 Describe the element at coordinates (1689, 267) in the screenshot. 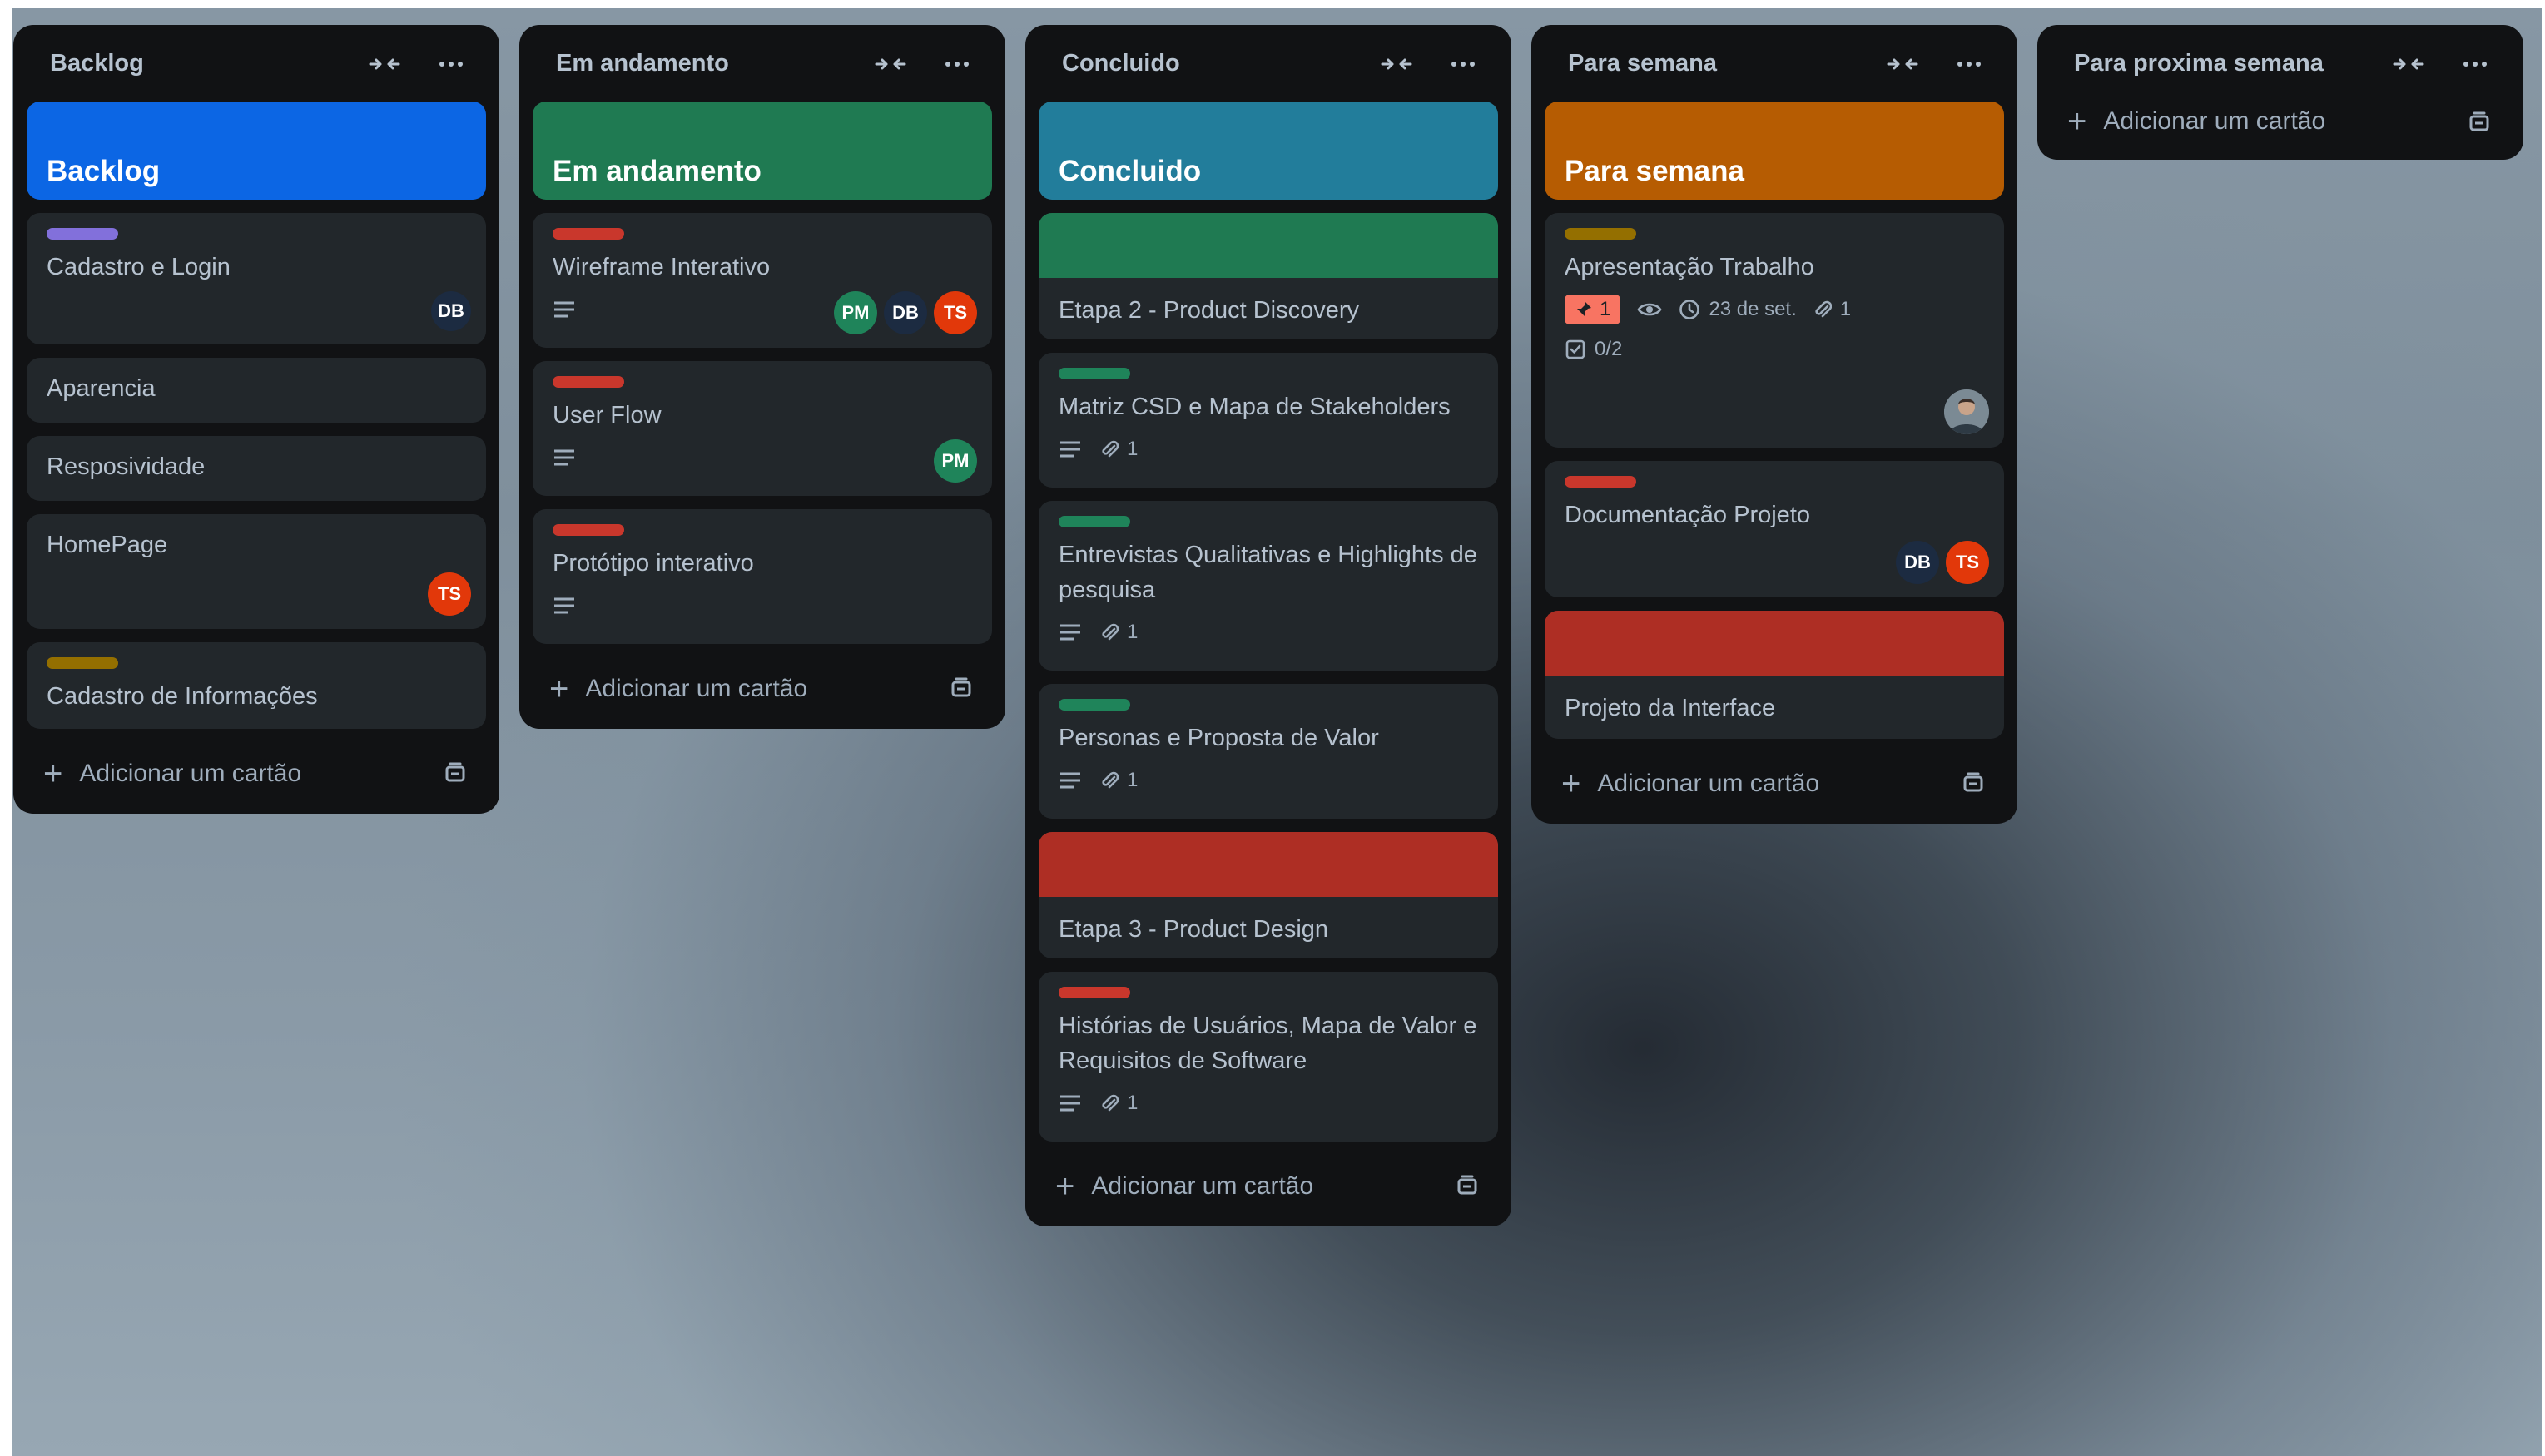

I see `card-title: Apresentação Trabalho` at that location.